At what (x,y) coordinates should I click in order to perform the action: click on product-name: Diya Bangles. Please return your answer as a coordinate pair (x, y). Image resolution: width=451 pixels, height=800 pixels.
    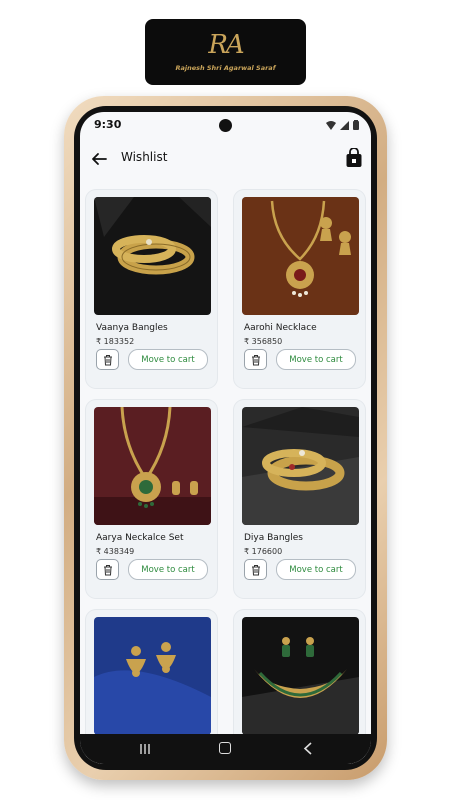
    Looking at the image, I should click on (273, 538).